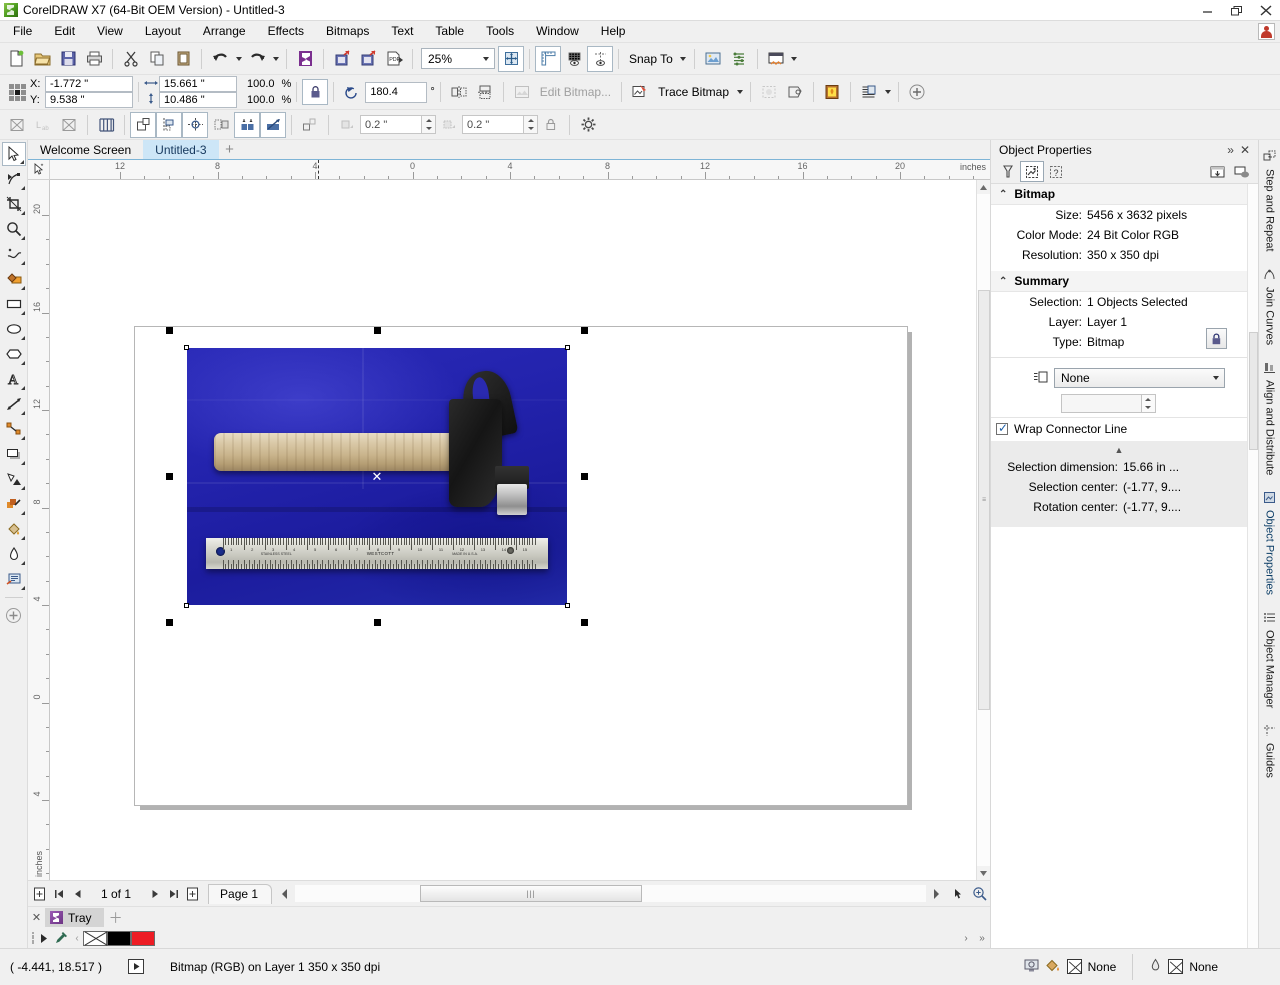  Describe the element at coordinates (143, 124) in the screenshot. I see `bring-to-front-icon` at that location.